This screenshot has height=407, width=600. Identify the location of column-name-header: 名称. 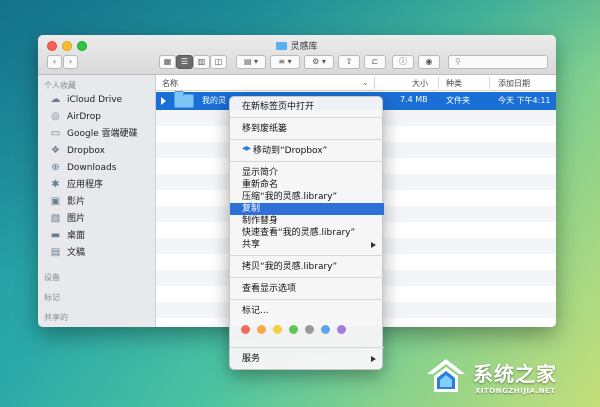
(170, 83).